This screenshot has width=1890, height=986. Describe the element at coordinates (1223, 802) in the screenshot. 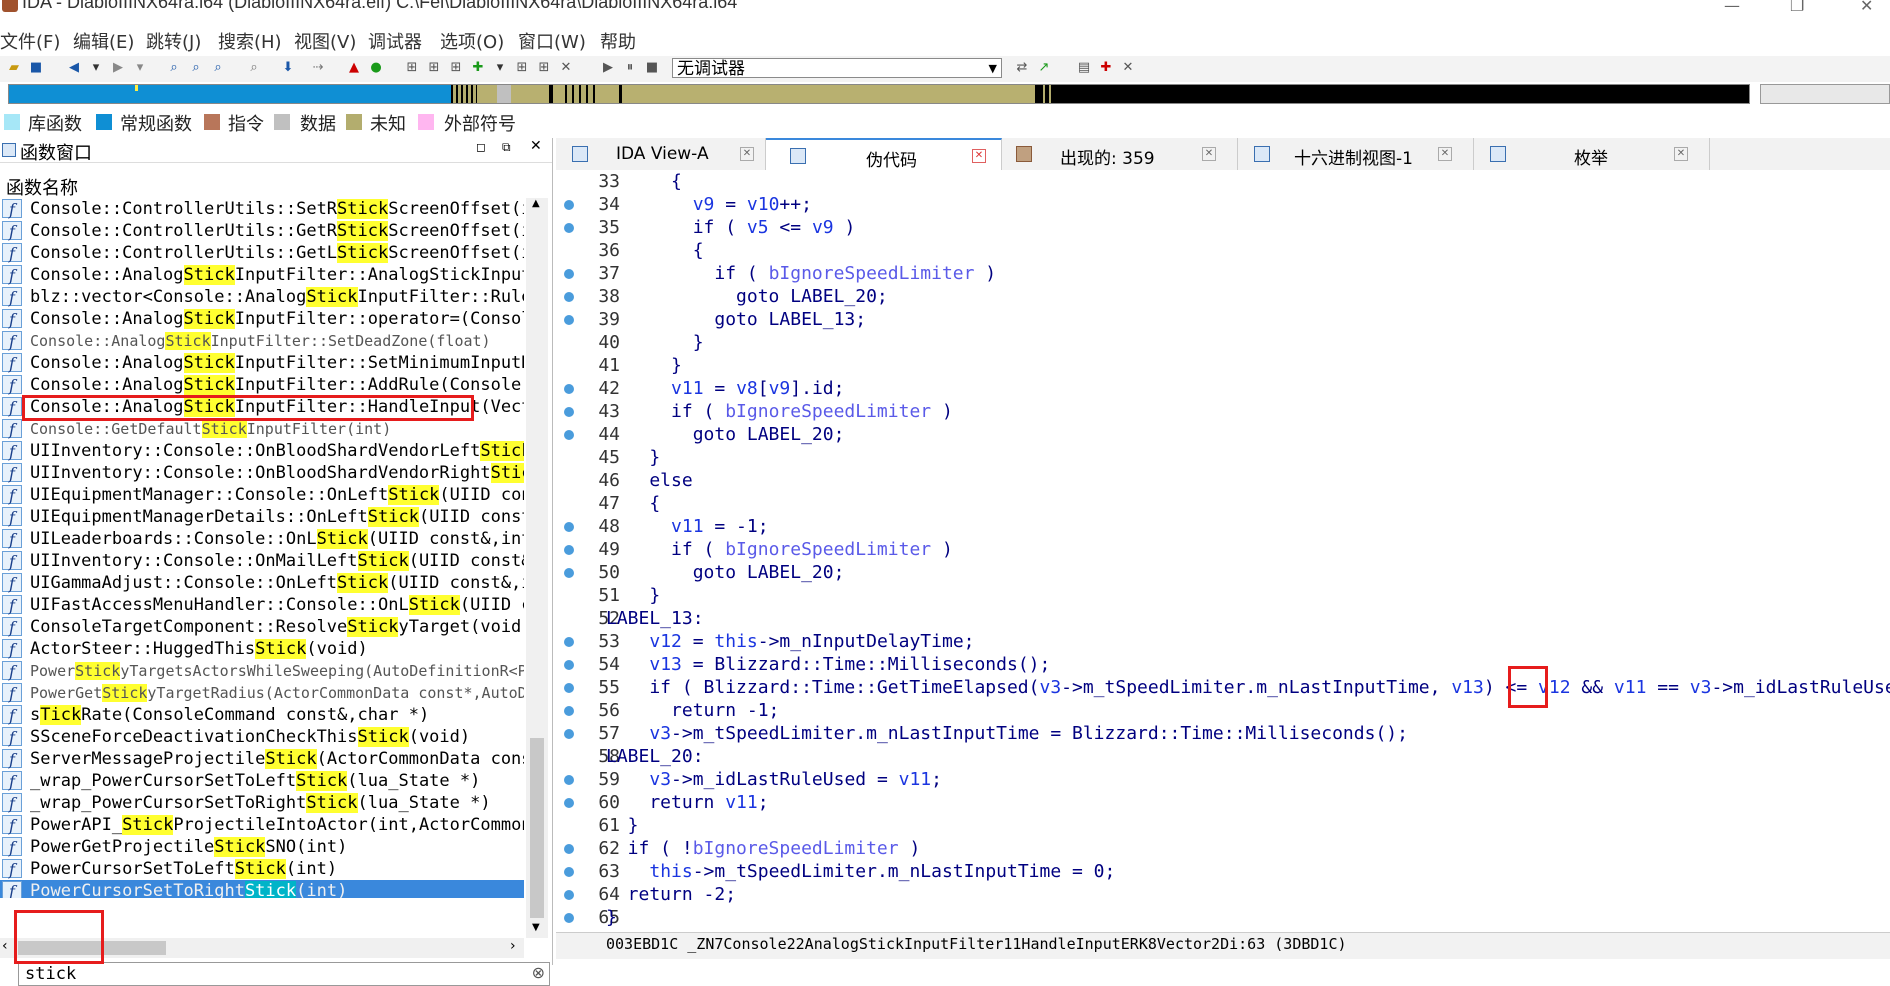

I see `code-line: 60 return v11;` at that location.